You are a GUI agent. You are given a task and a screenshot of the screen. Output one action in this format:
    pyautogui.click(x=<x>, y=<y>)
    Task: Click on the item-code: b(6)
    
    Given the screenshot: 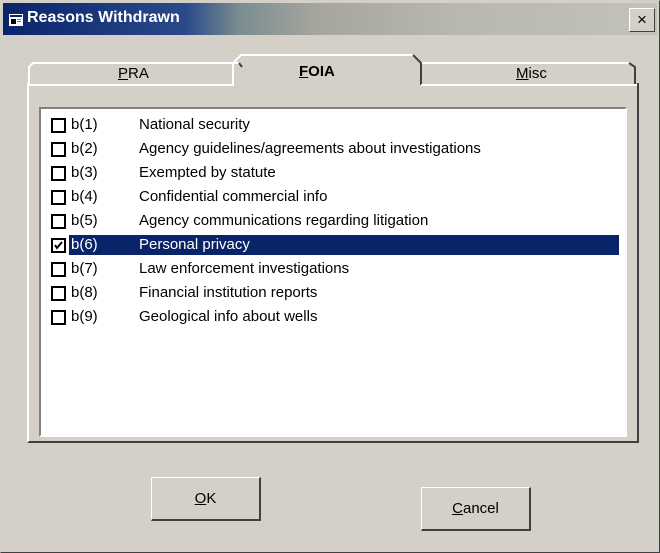 What is the action you would take?
    pyautogui.click(x=84, y=244)
    